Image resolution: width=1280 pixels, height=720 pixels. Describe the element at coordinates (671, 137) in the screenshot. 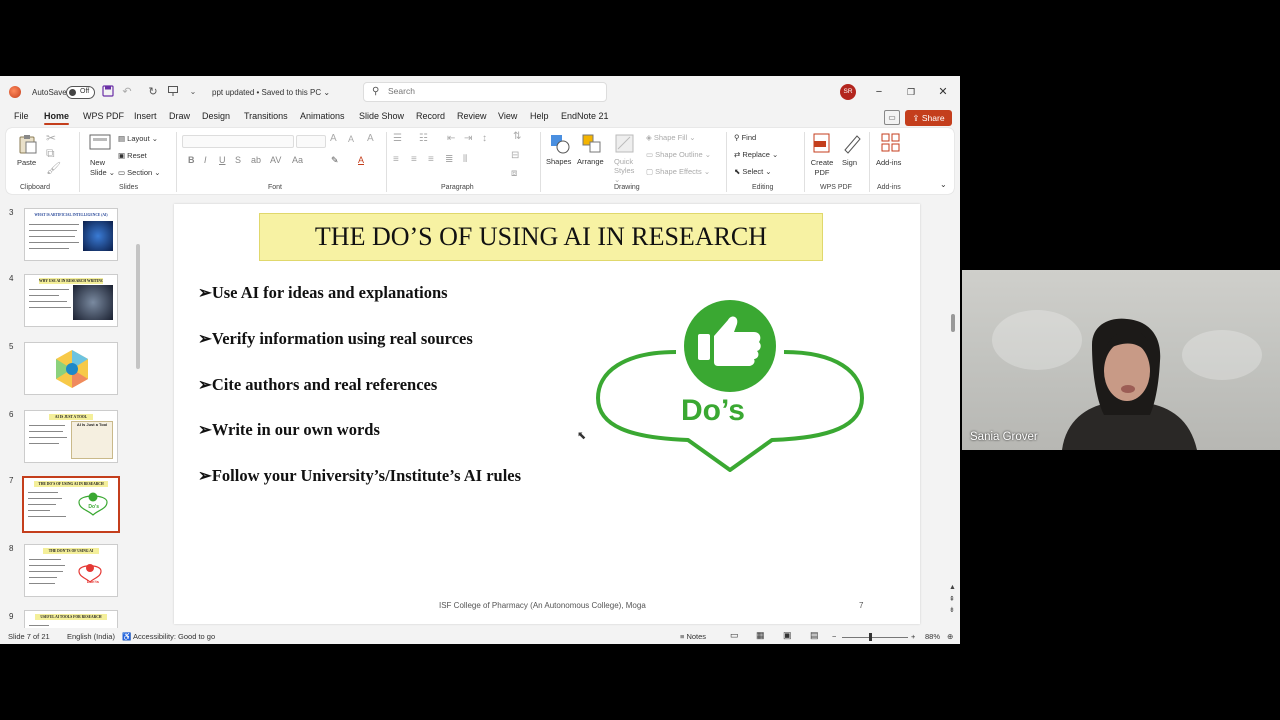

I see `shape-fill-button: ◈ Shape Fill ⌄` at that location.